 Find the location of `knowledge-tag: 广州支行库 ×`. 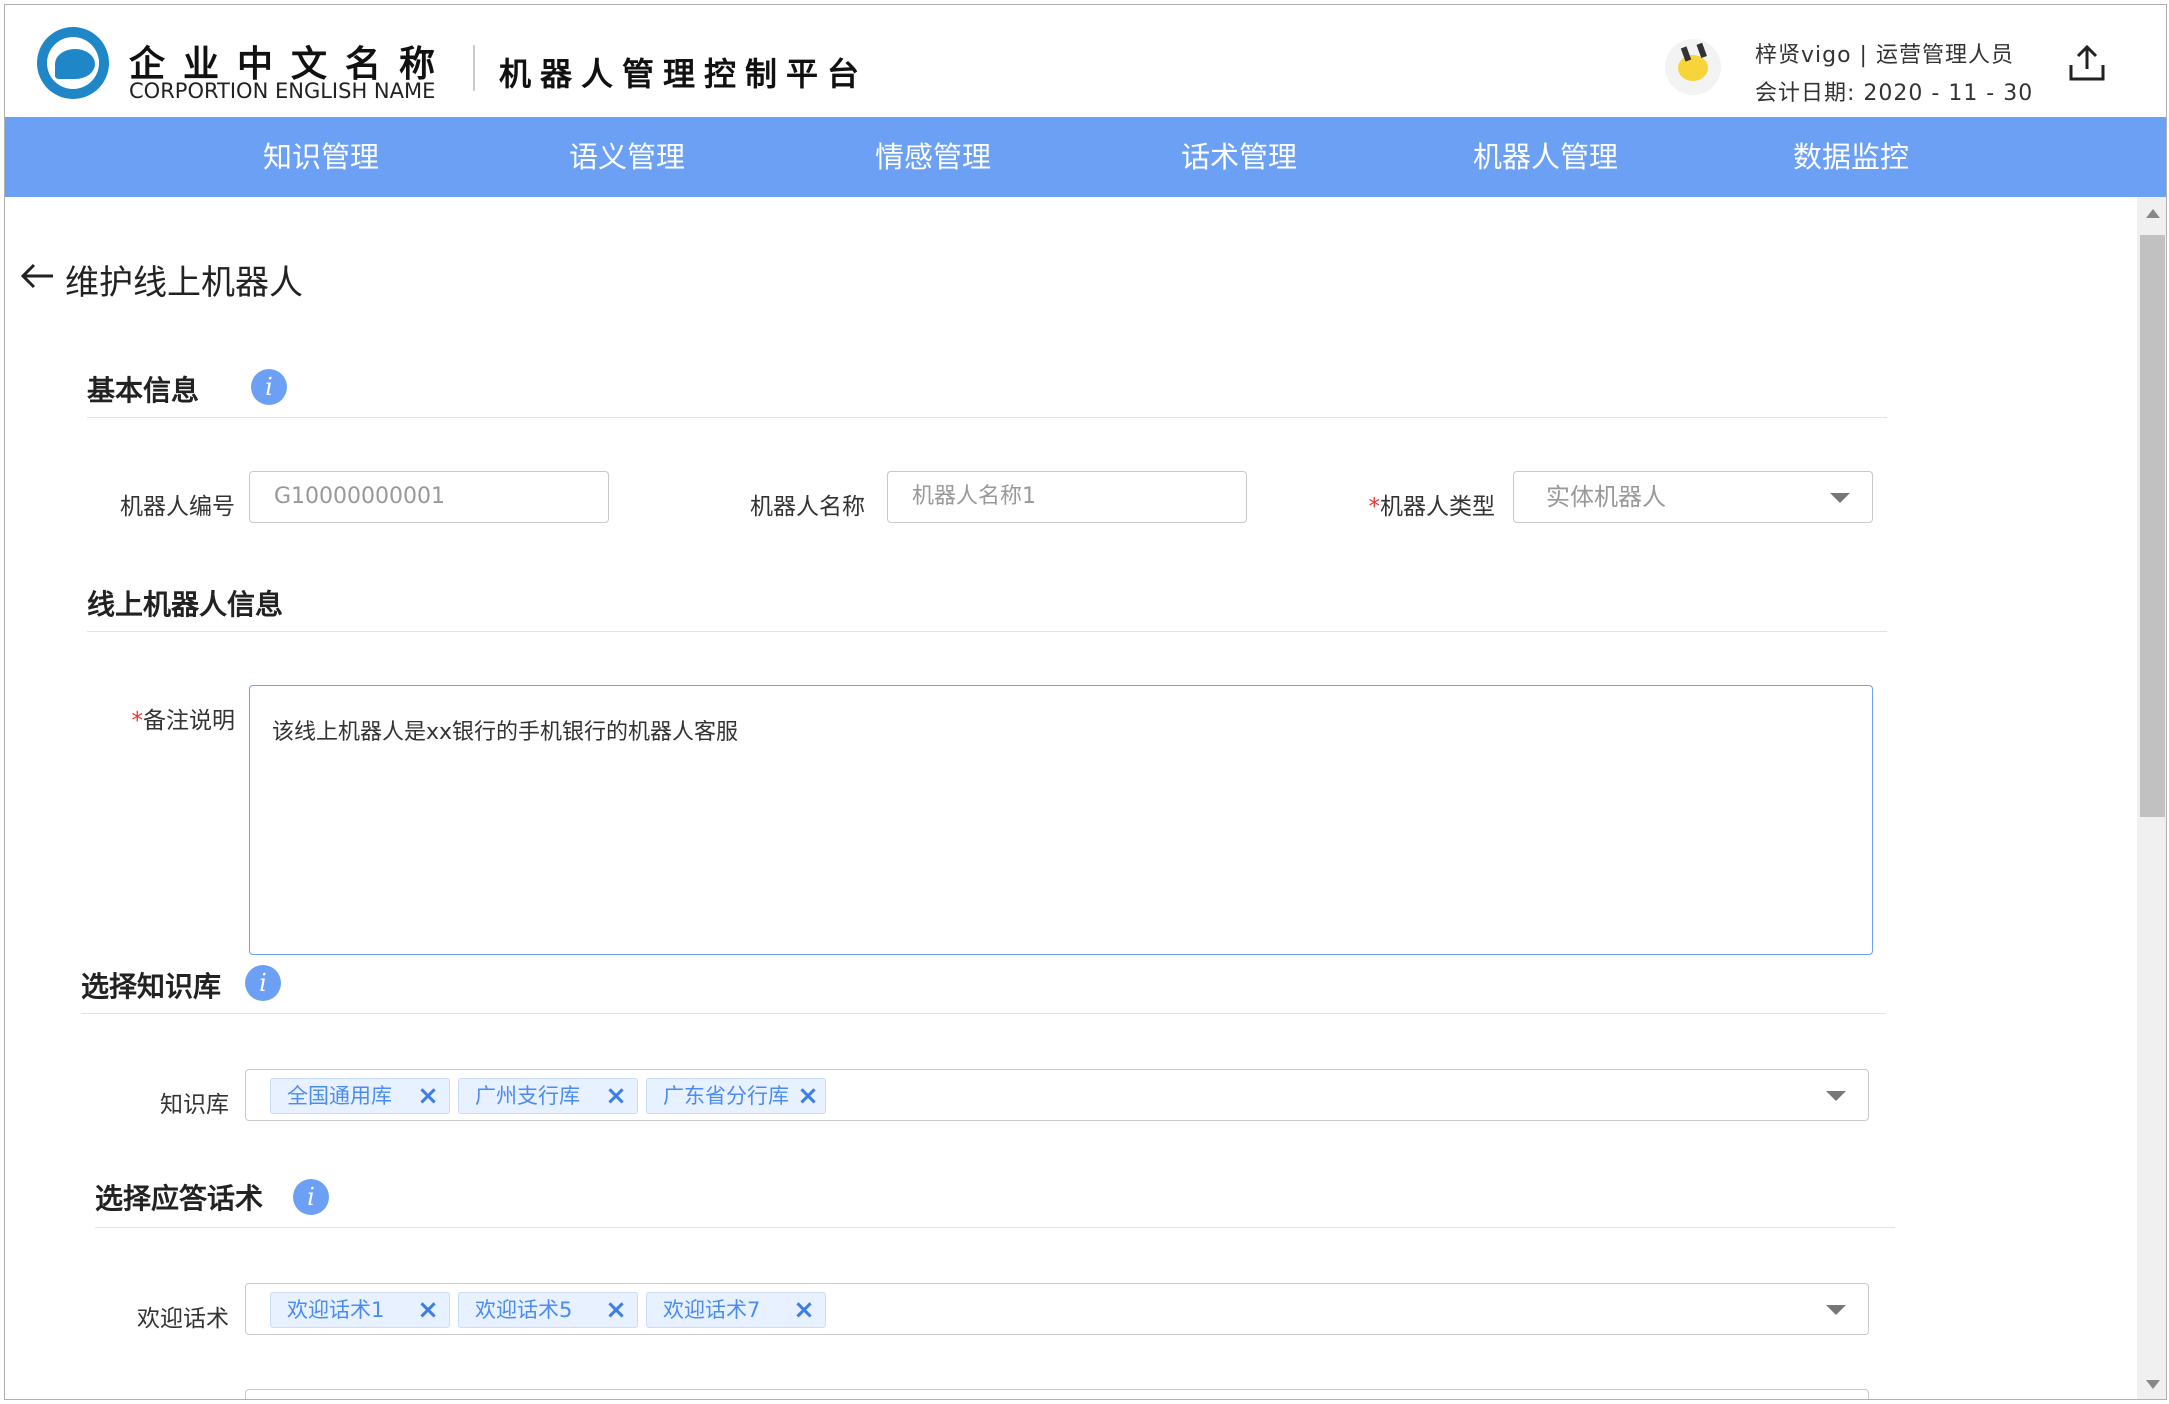

knowledge-tag: 广州支行库 × is located at coordinates (548, 1096).